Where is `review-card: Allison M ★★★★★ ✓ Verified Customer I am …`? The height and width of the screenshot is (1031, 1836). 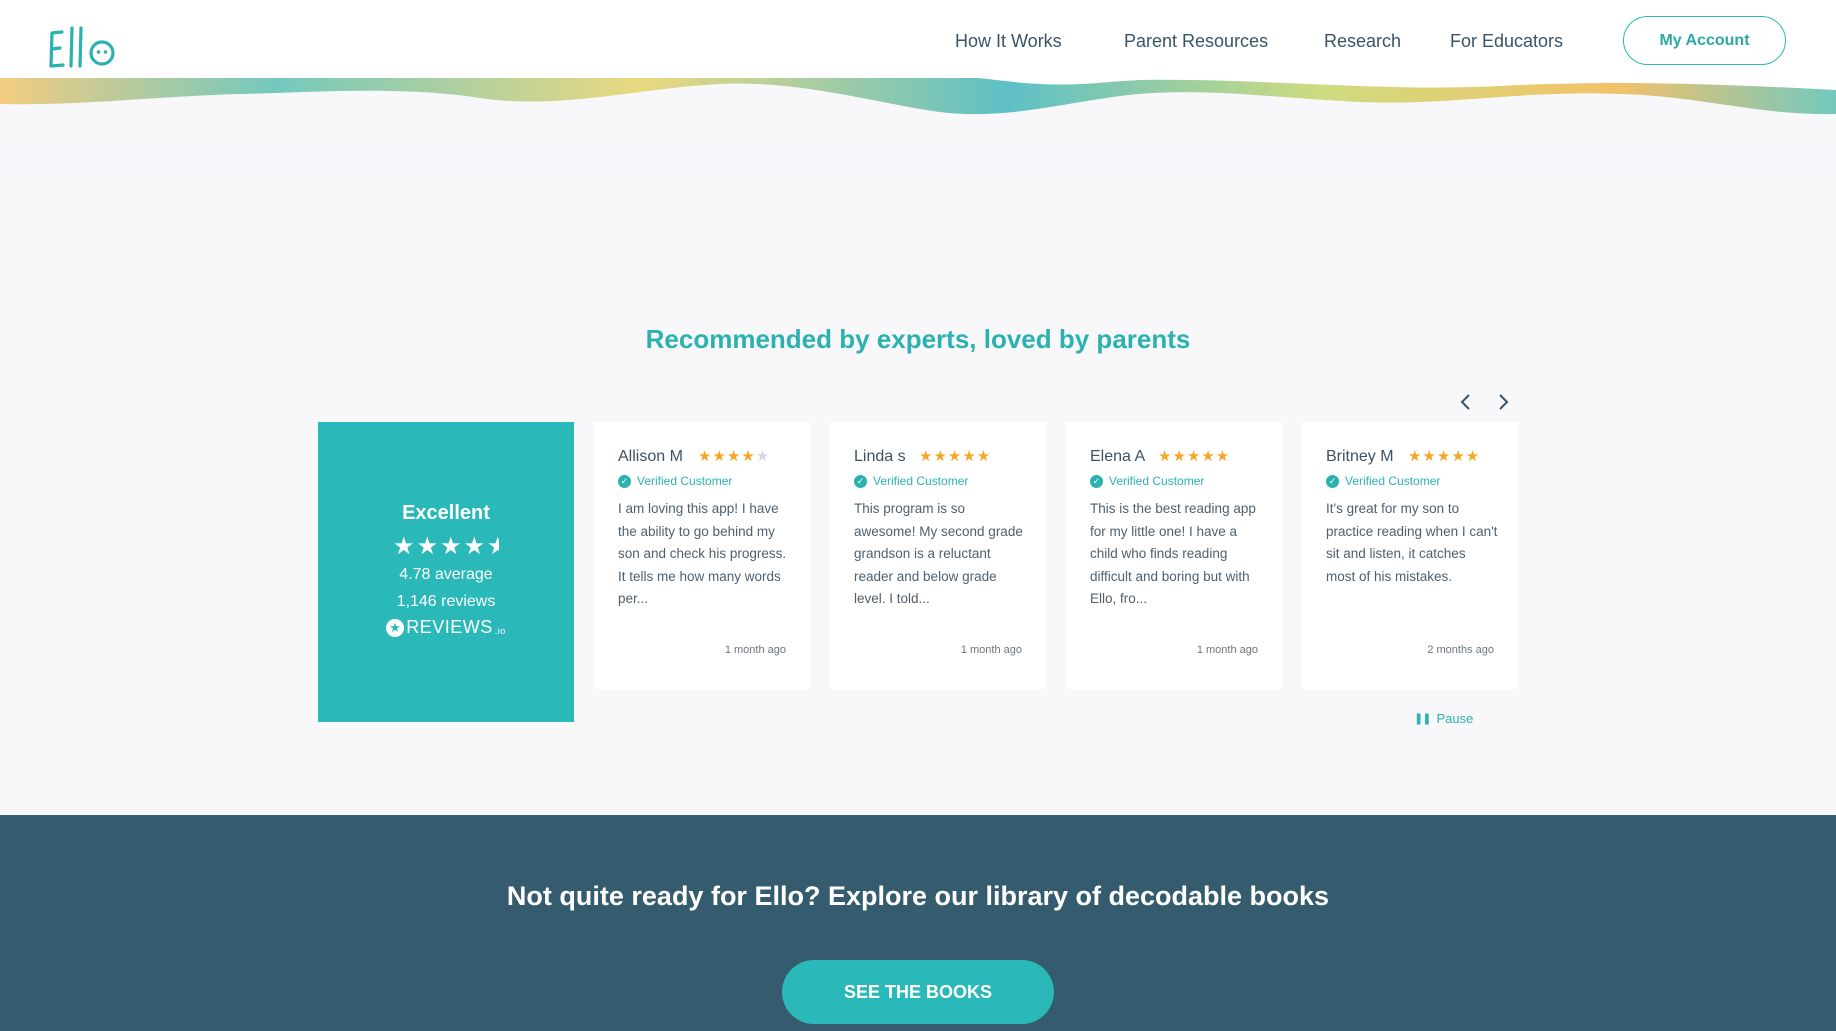
review-card: Allison M ★★★★★ ✓ Verified Customer I am … is located at coordinates (702, 555).